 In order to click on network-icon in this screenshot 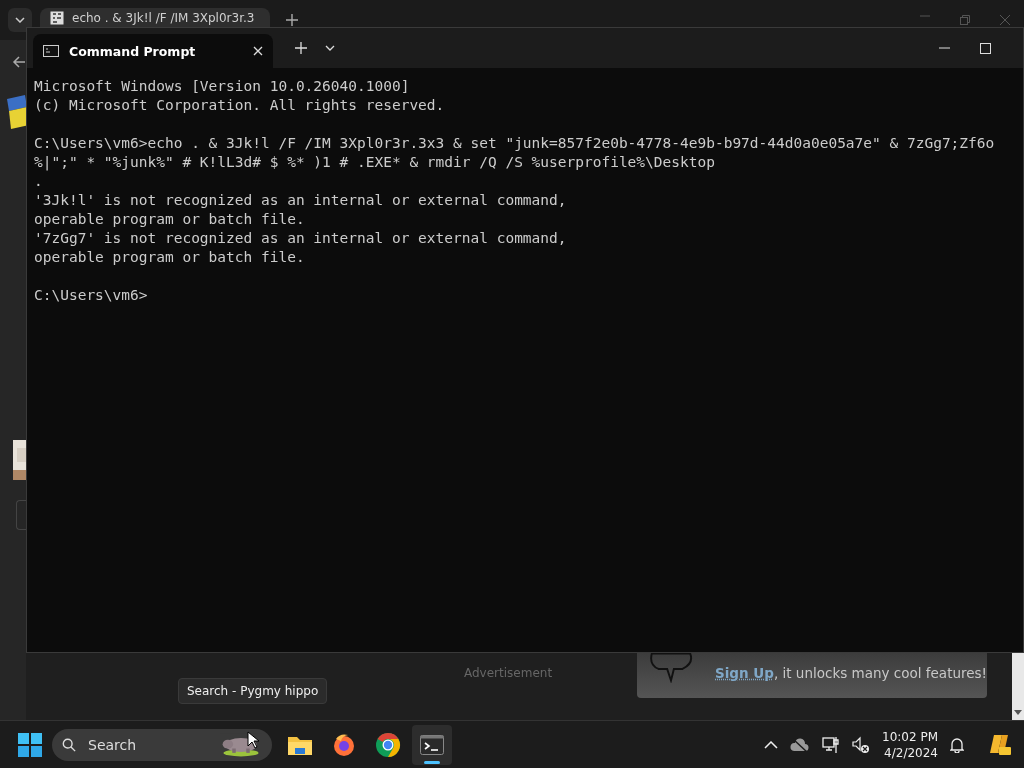, I will do `click(831, 744)`.